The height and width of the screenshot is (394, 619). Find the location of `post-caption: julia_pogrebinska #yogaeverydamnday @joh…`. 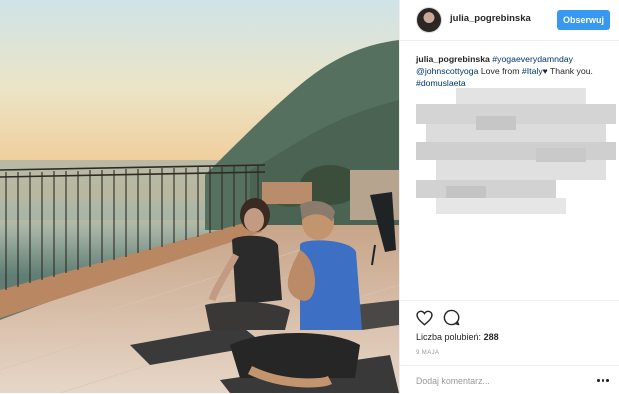

post-caption: julia_pogrebinska #yogaeverydamnday @joh… is located at coordinates (514, 71).